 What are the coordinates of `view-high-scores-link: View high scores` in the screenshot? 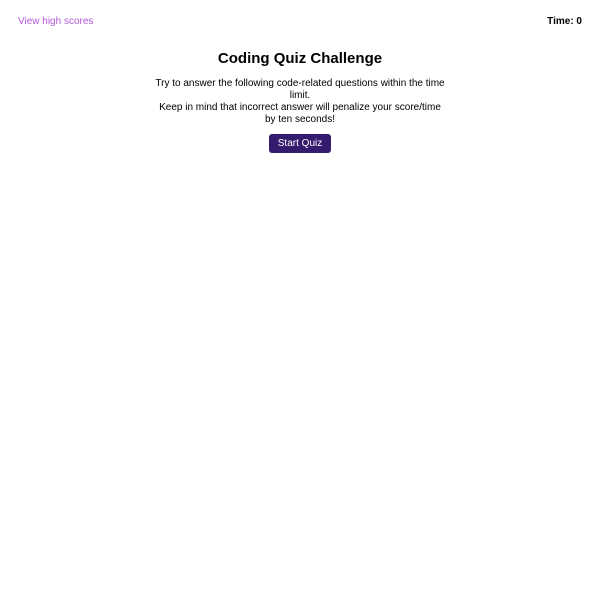 It's located at (55, 22).